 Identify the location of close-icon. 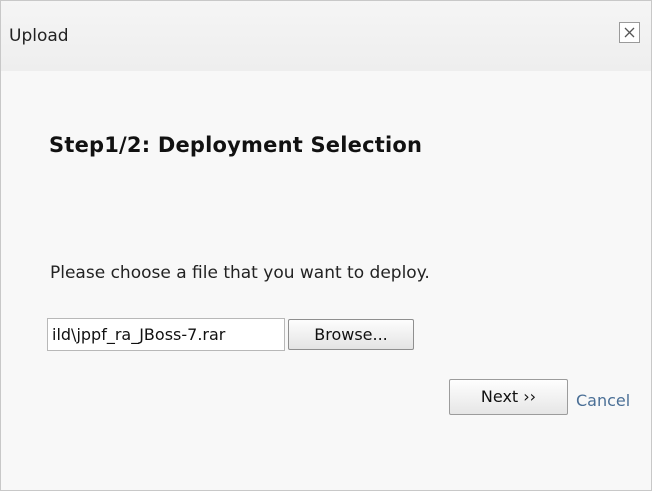
(629, 32).